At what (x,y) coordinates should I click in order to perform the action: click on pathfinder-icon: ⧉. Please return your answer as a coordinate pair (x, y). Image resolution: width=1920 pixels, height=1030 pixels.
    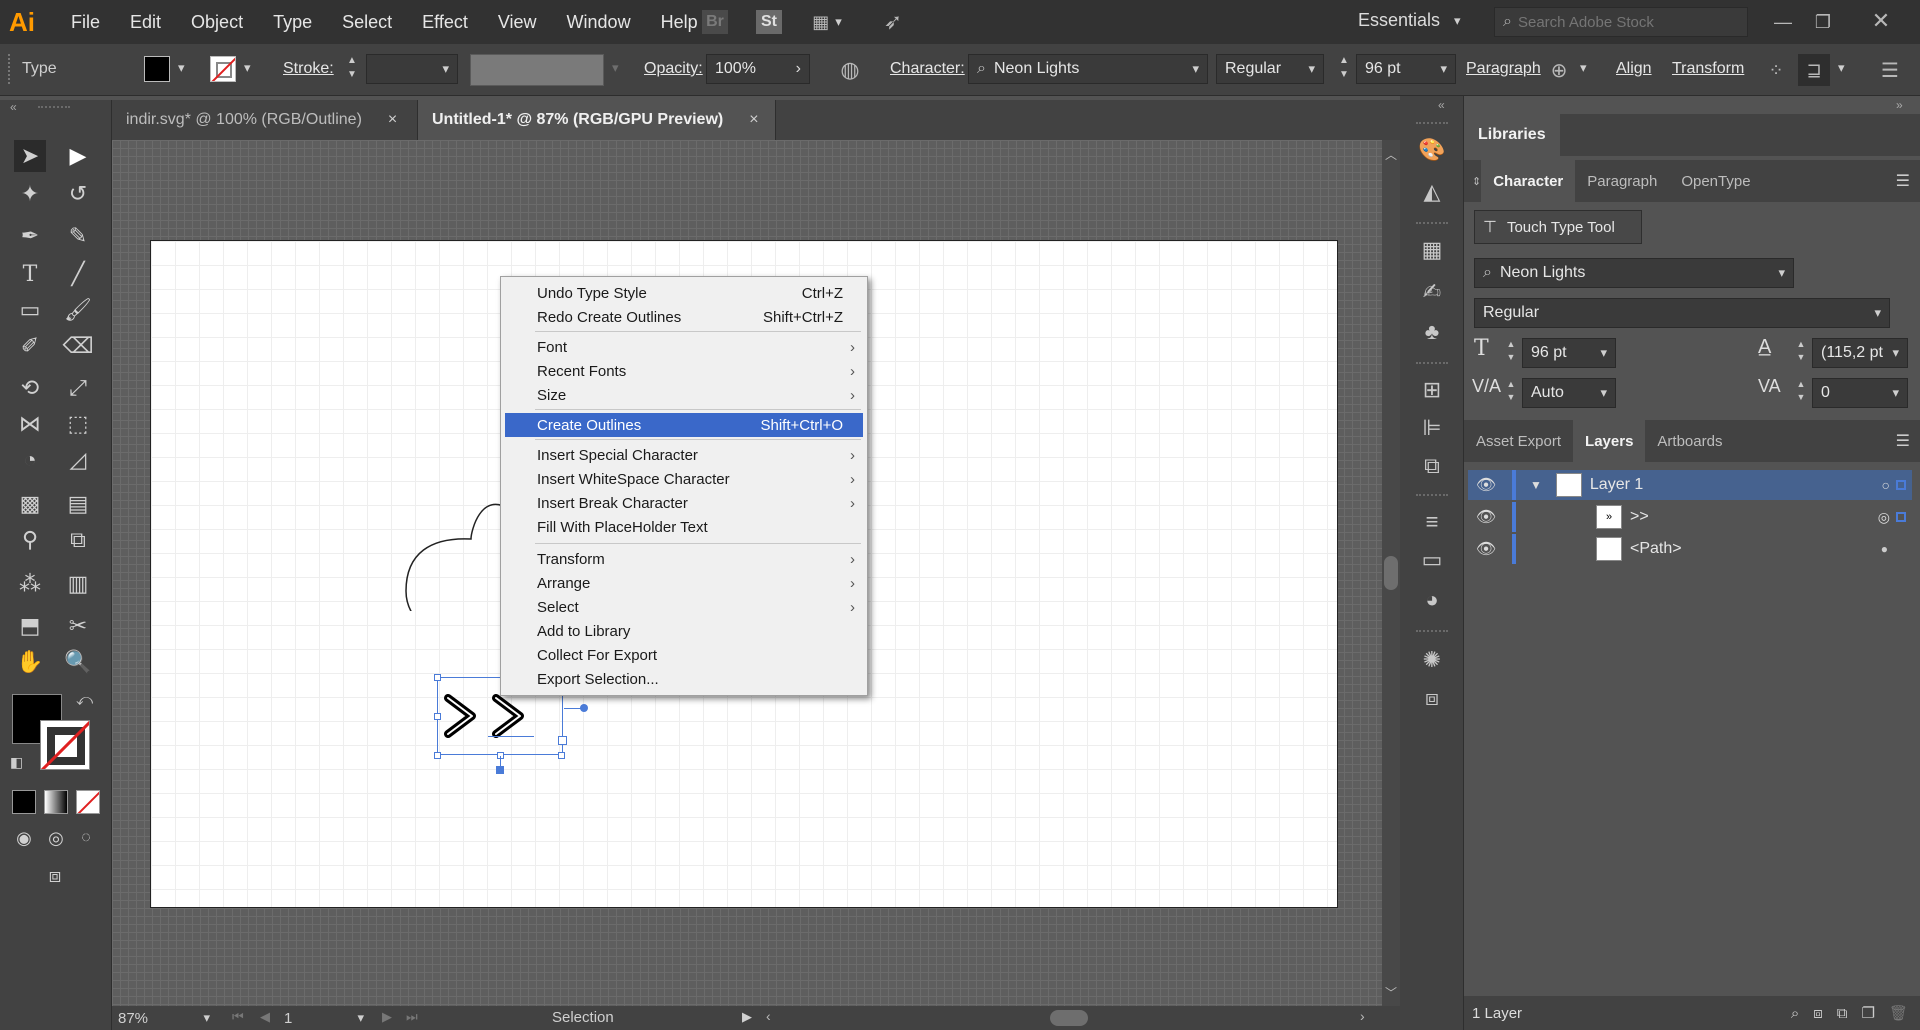
    Looking at the image, I should click on (1432, 466).